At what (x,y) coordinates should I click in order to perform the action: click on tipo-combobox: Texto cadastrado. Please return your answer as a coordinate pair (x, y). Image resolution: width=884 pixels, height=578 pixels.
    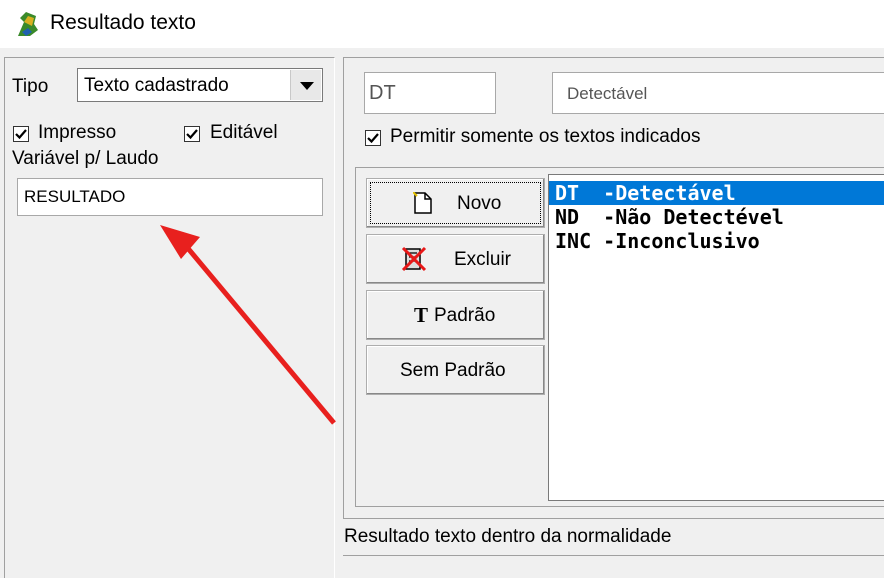
    Looking at the image, I should click on (200, 85).